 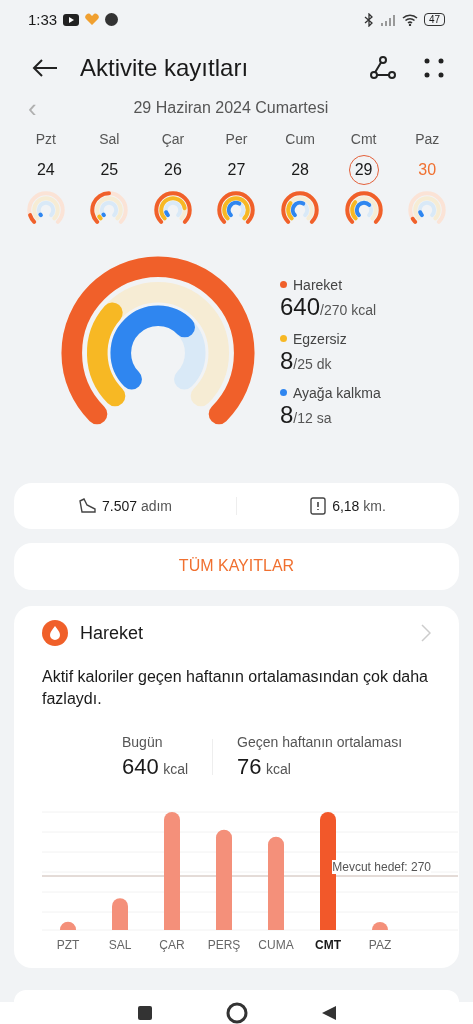 What do you see at coordinates (68, 945) in the screenshot?
I see `axis-label: PZT` at bounding box center [68, 945].